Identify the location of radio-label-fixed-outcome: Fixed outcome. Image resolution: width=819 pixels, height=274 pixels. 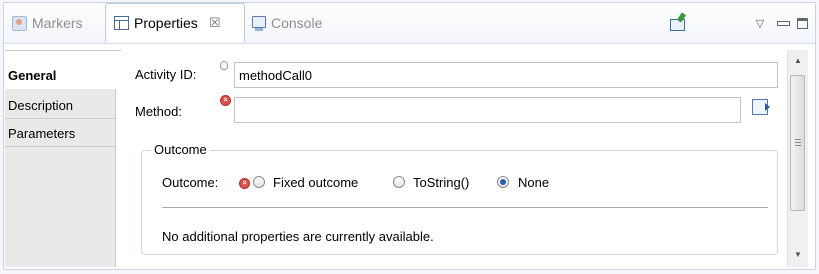
(316, 182).